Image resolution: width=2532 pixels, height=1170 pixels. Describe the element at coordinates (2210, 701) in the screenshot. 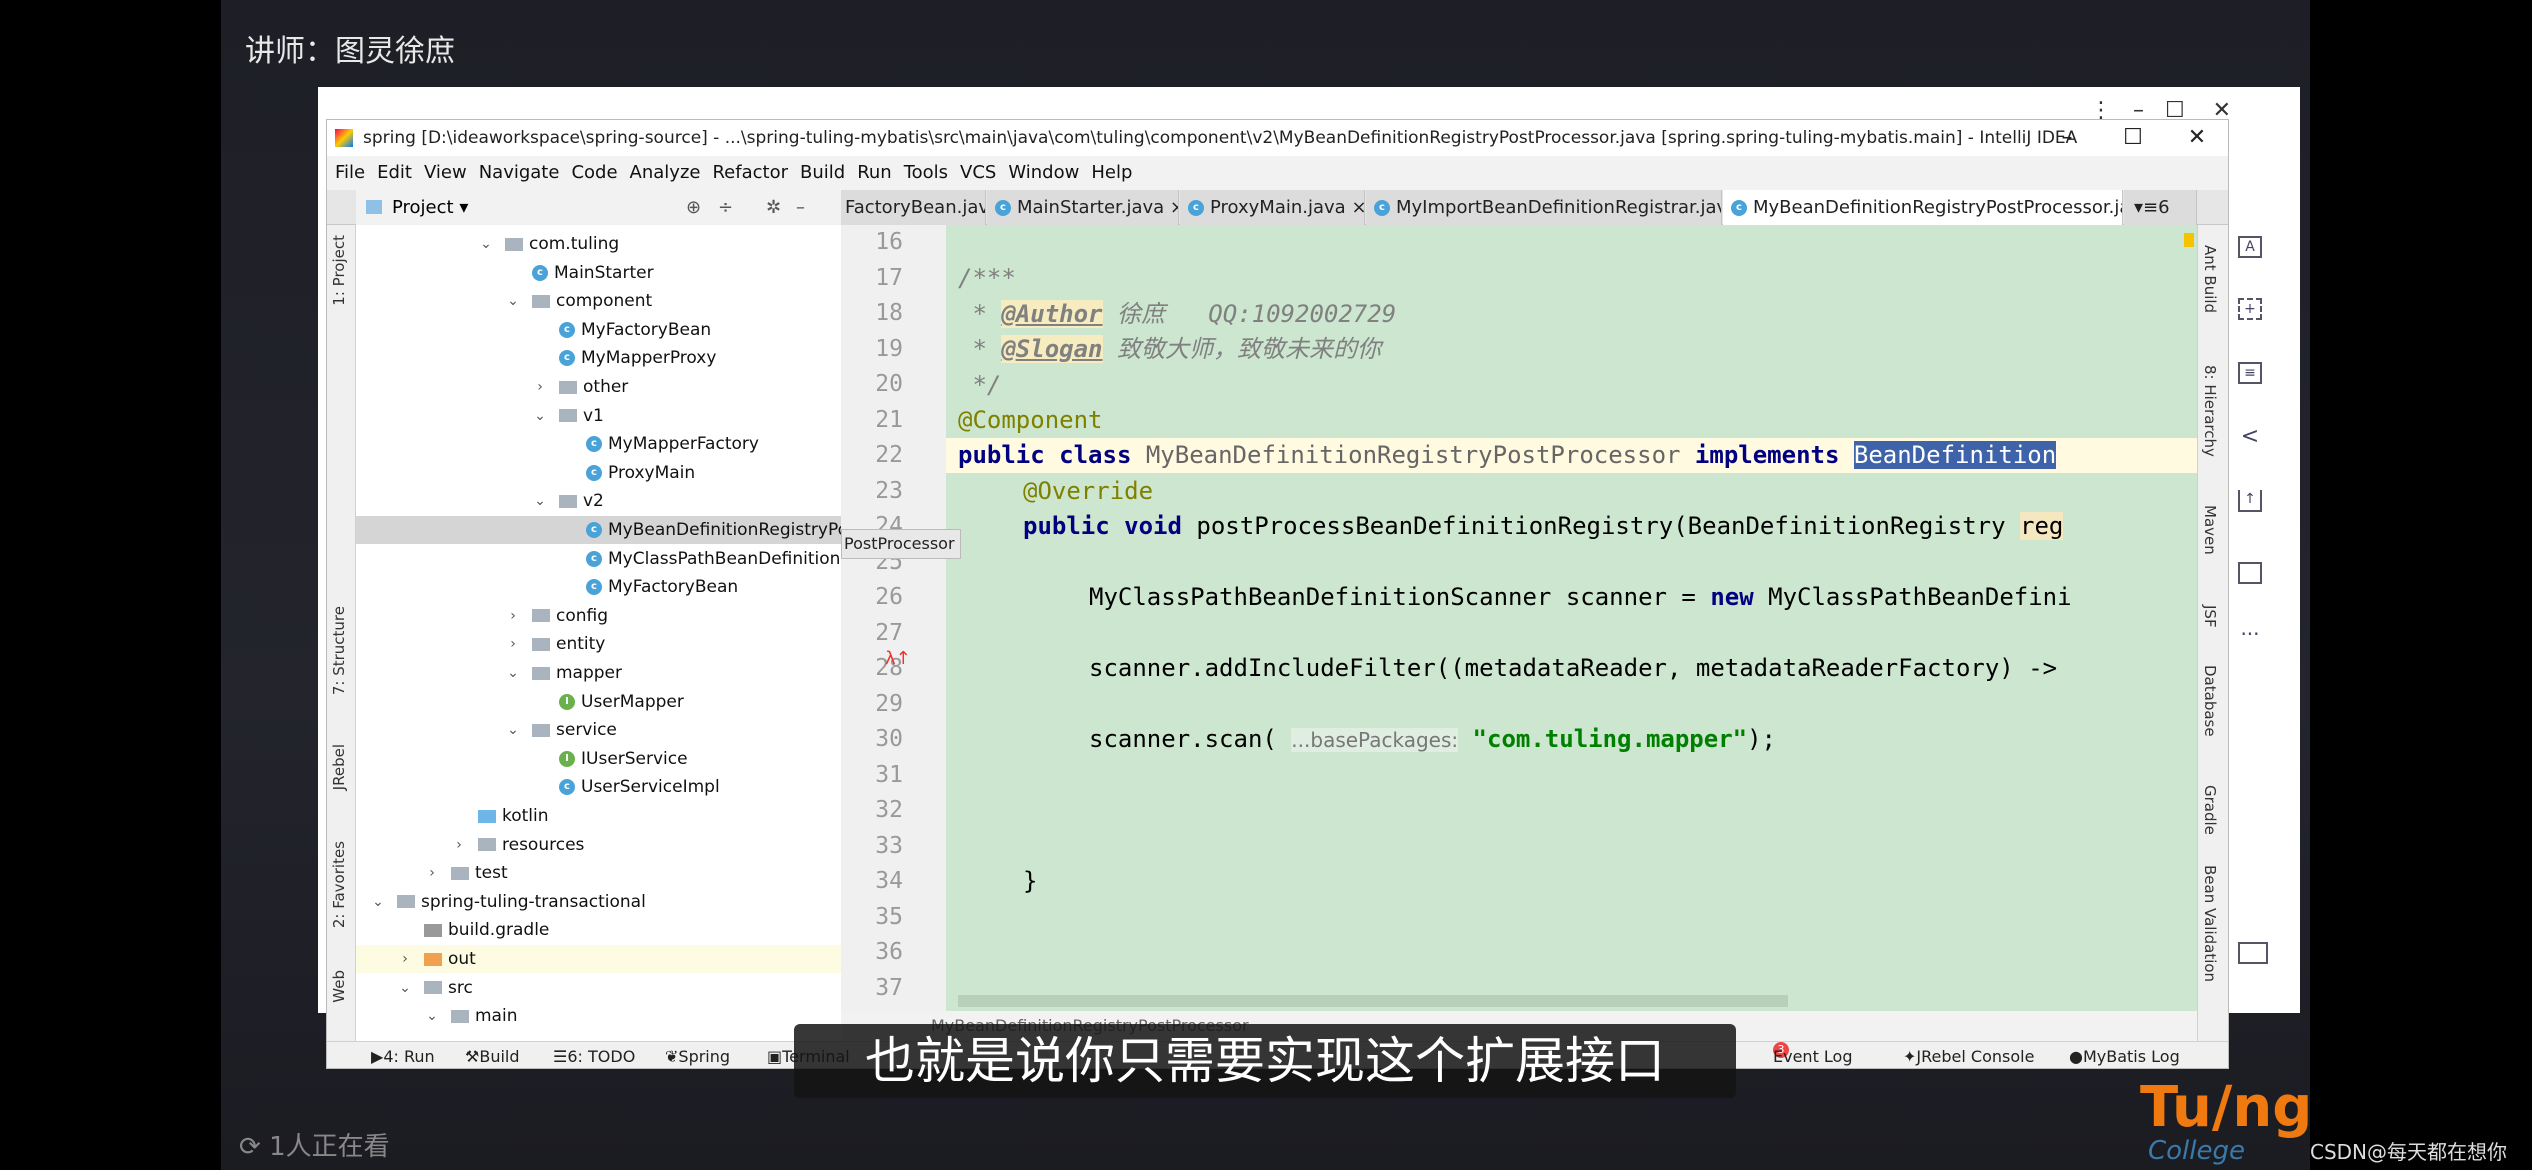

I see `tool-database: Database` at that location.